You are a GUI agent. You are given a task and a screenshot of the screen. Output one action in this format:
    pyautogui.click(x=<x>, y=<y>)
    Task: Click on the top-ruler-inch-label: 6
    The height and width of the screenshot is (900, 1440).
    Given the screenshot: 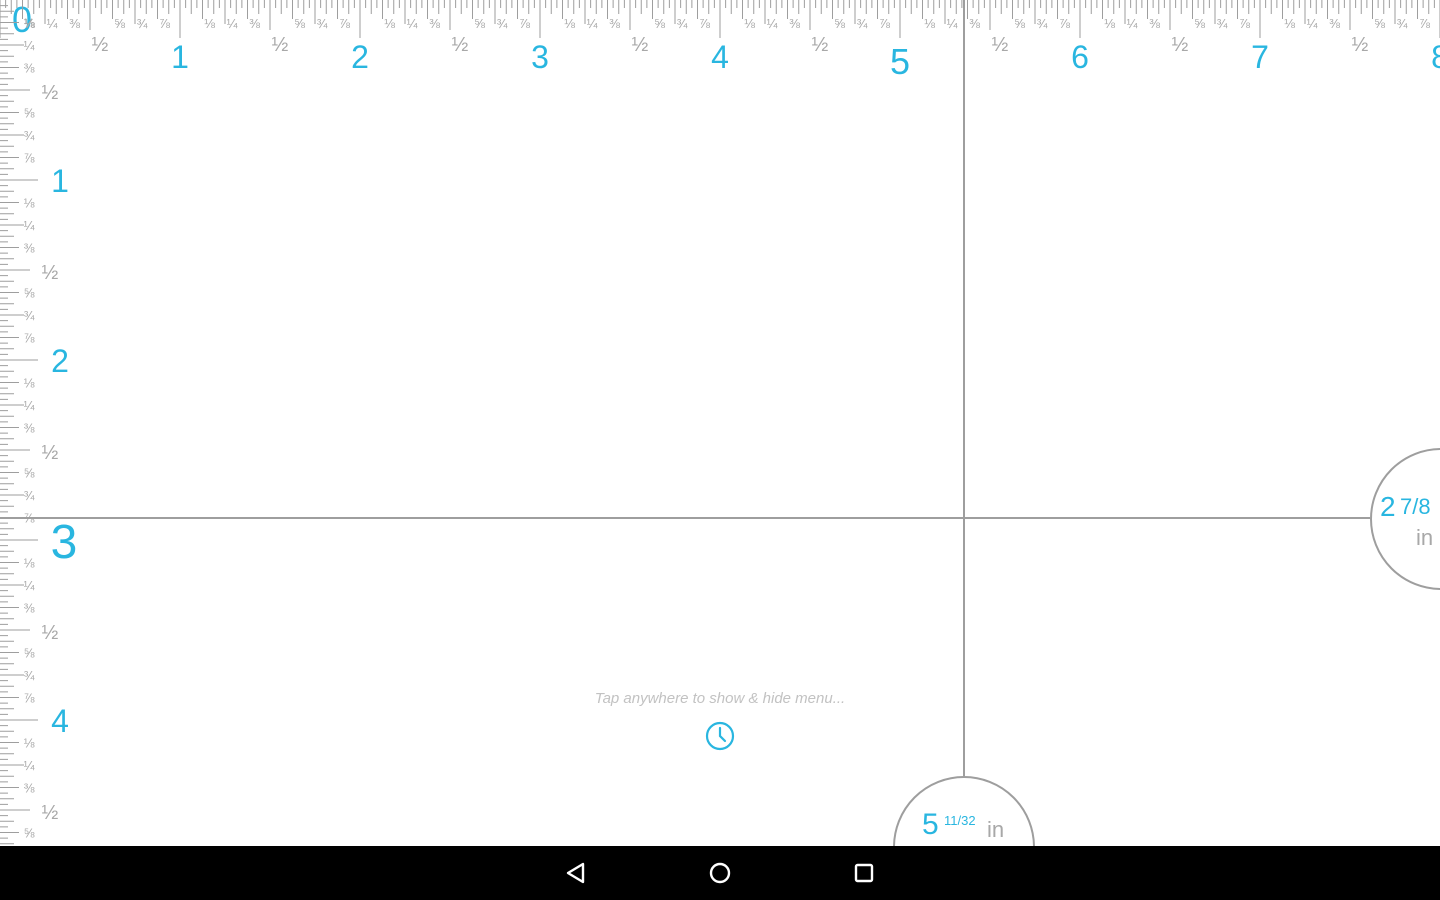 What is the action you would take?
    pyautogui.click(x=1080, y=57)
    